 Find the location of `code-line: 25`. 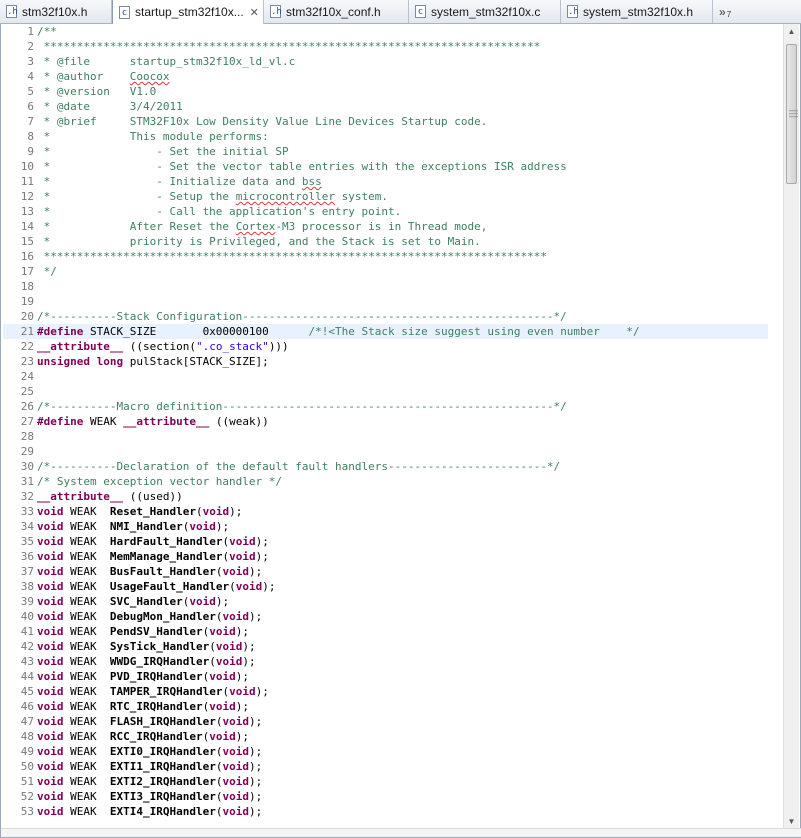

code-line: 25 is located at coordinates (385, 391).